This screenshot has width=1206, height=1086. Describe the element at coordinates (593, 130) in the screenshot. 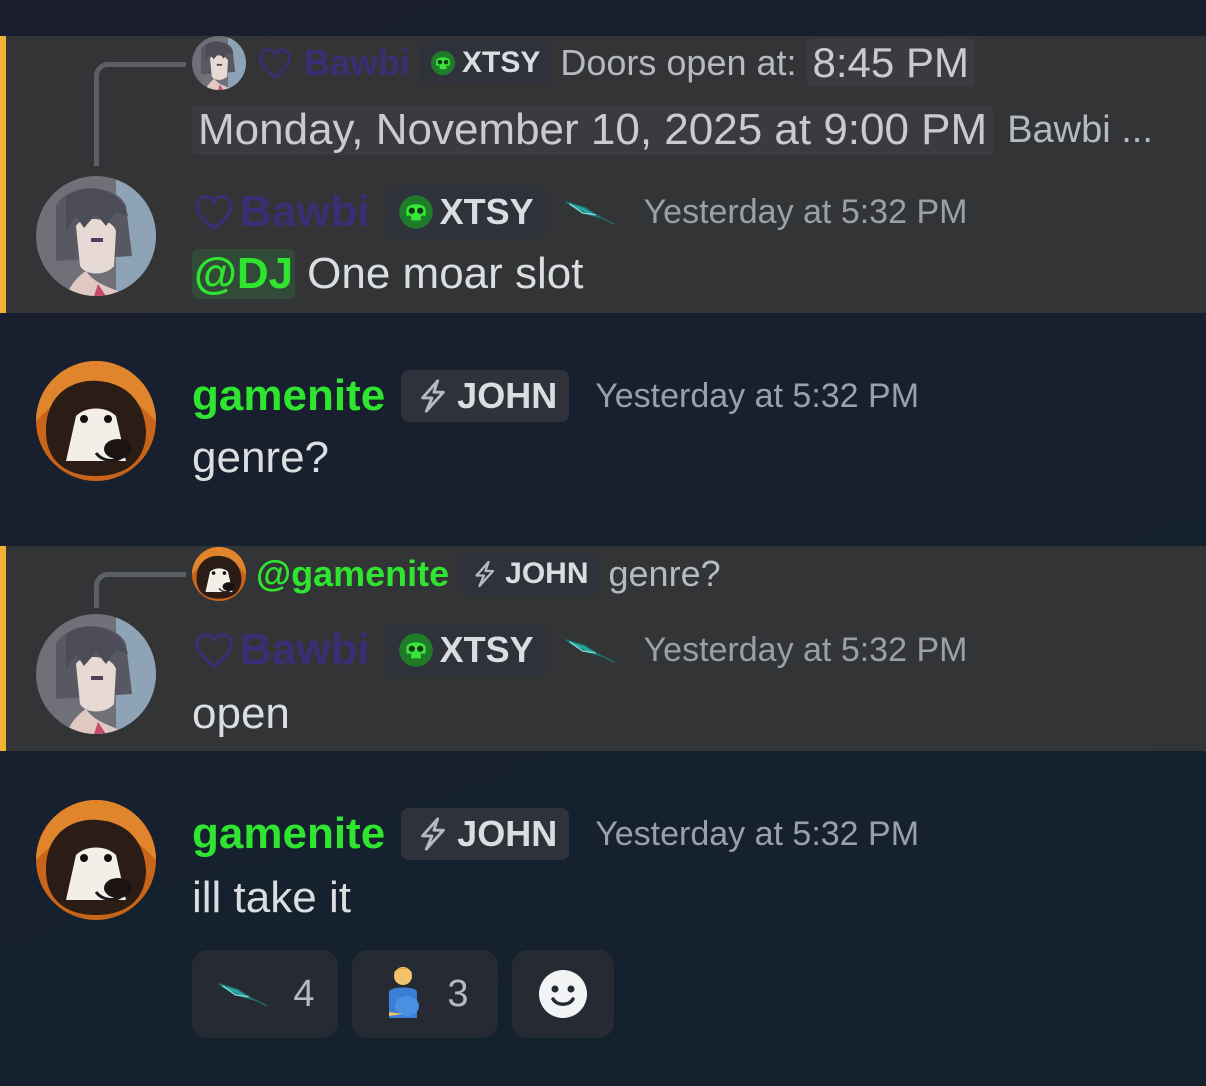

I see `timestamp-full-chip: Monday, November 10, 2025 at 9:00 PM` at that location.